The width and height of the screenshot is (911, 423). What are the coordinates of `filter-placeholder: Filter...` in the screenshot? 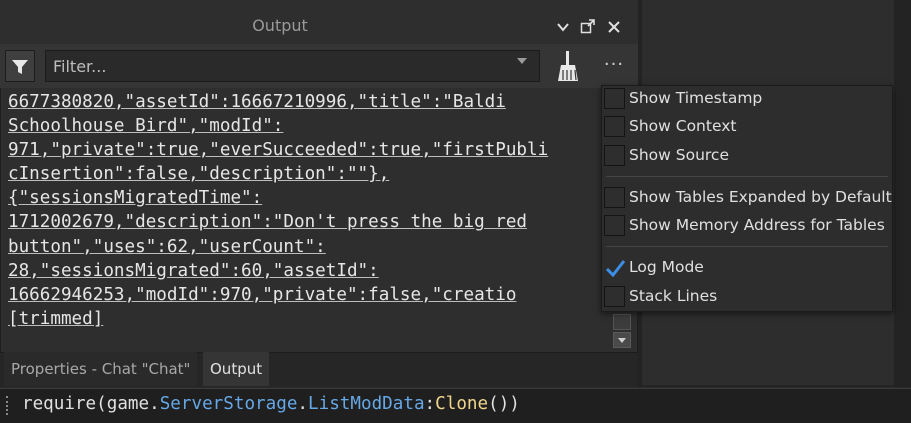 It's located at (80, 66).